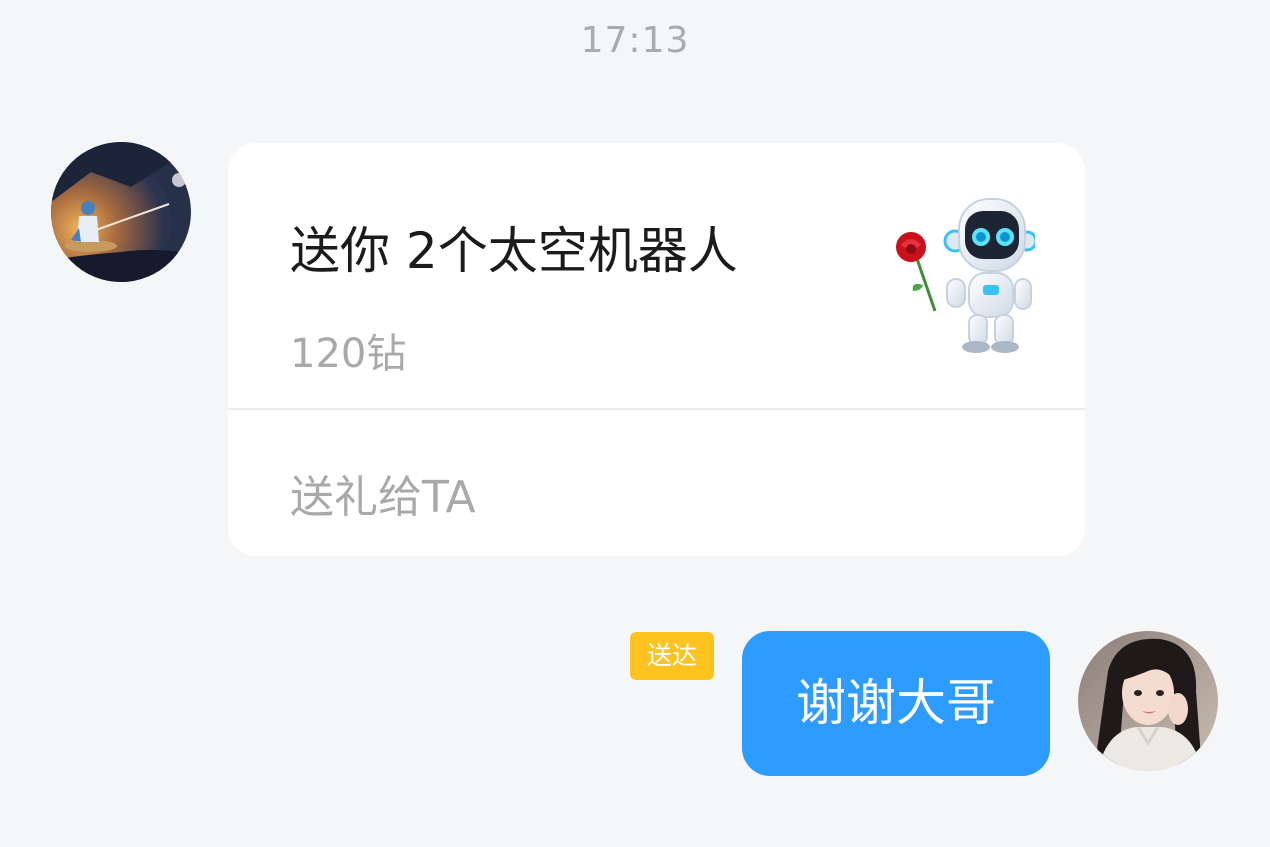  Describe the element at coordinates (514, 251) in the screenshot. I see `gift-title: 送你 2个太空机器人` at that location.